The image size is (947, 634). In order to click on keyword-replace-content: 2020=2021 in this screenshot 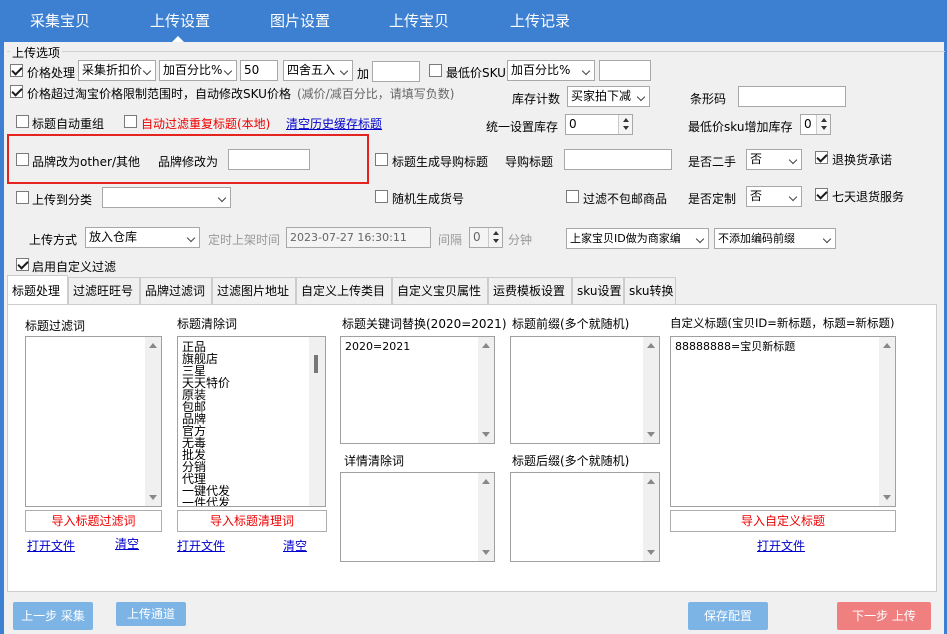, I will do `click(378, 346)`.